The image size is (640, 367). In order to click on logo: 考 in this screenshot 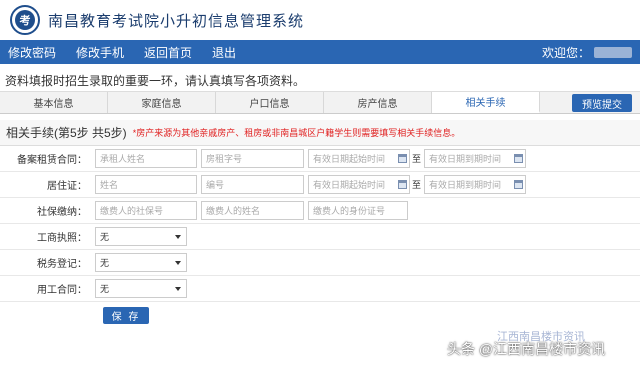, I will do `click(25, 20)`.